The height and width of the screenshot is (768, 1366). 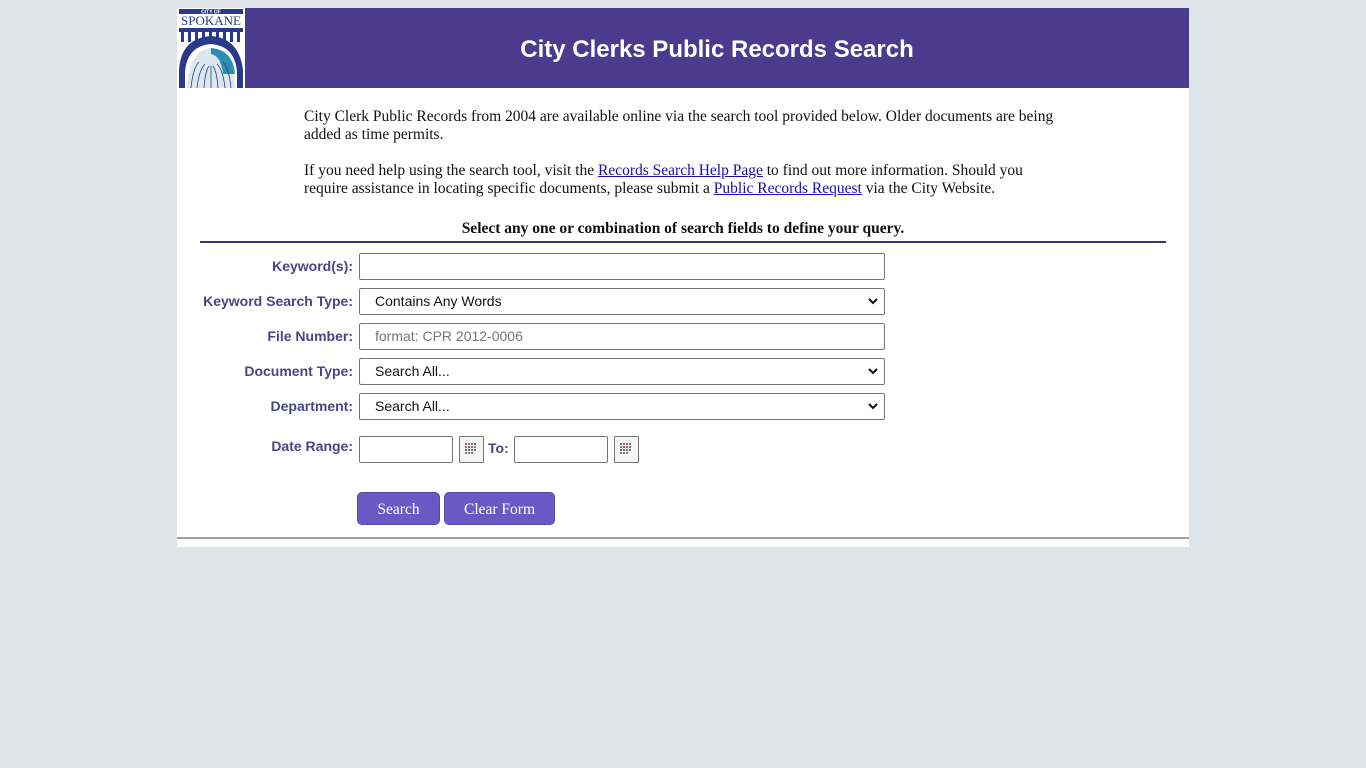 I want to click on search-type-row: Keyword Search Type: Contains Any Words, so click(x=683, y=301).